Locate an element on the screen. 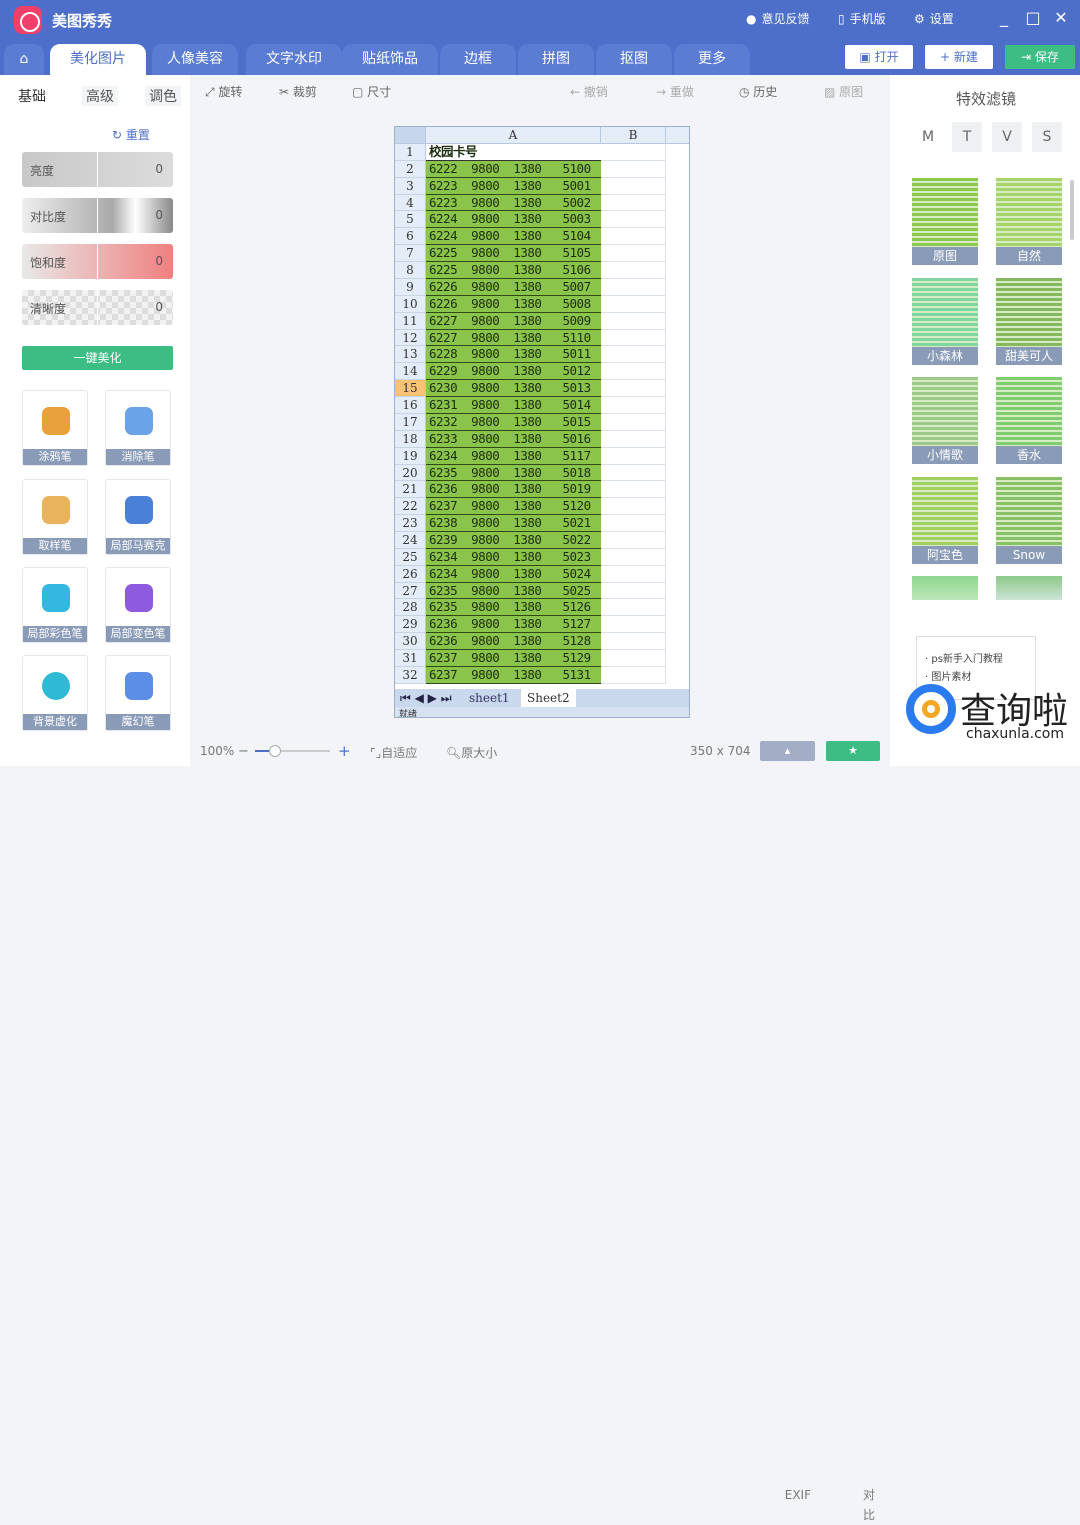 The width and height of the screenshot is (1080, 1525). zoom-slider is located at coordinates (292, 751).